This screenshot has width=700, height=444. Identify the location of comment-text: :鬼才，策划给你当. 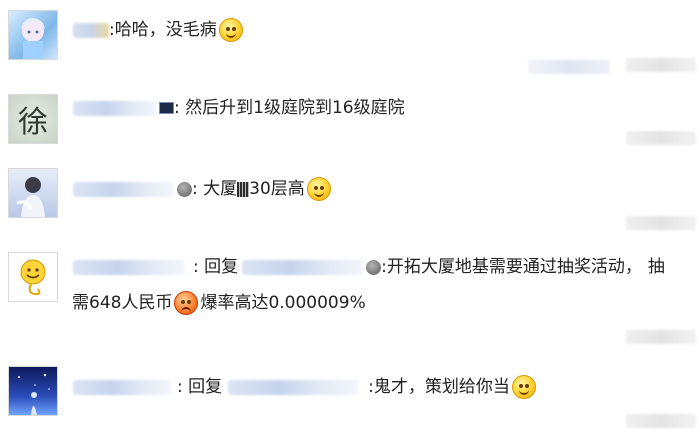
(439, 387).